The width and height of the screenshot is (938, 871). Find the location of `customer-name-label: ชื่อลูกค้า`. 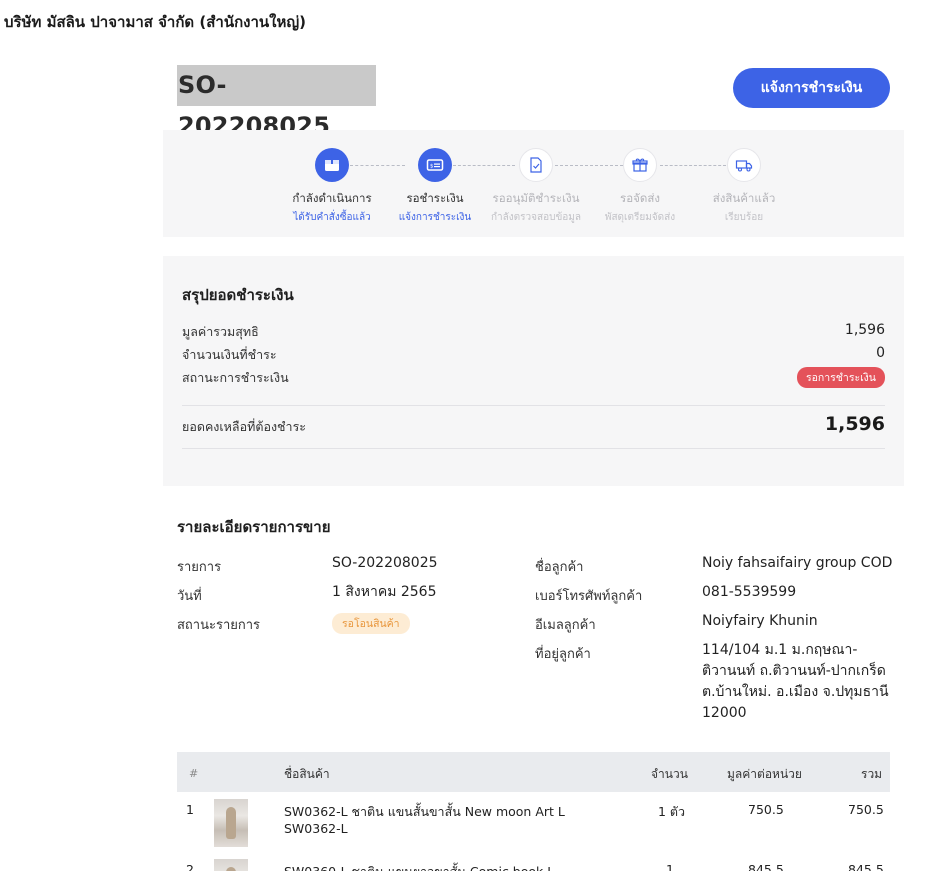

customer-name-label: ชื่อลูกค้า is located at coordinates (559, 567).